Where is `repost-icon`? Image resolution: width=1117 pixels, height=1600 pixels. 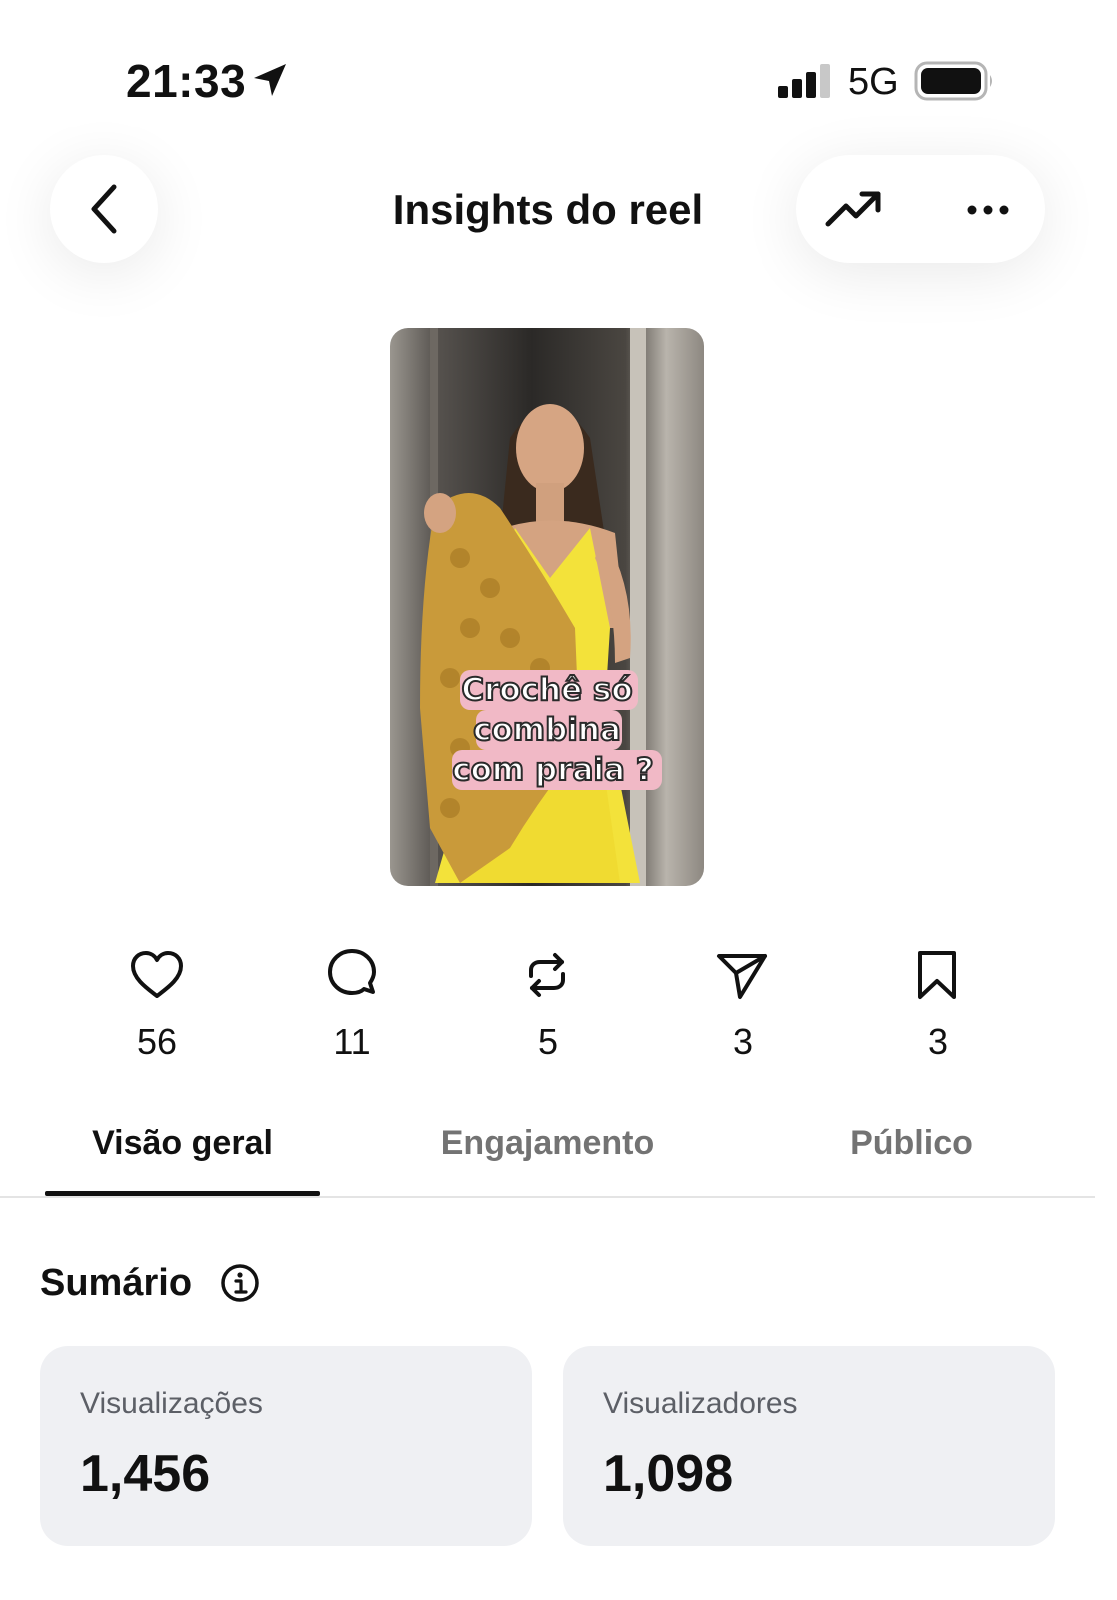
repost-icon is located at coordinates (547, 975).